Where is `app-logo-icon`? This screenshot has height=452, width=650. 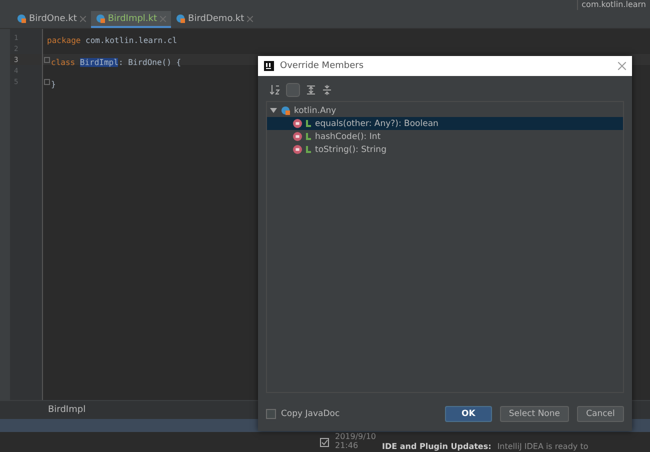 app-logo-icon is located at coordinates (269, 66).